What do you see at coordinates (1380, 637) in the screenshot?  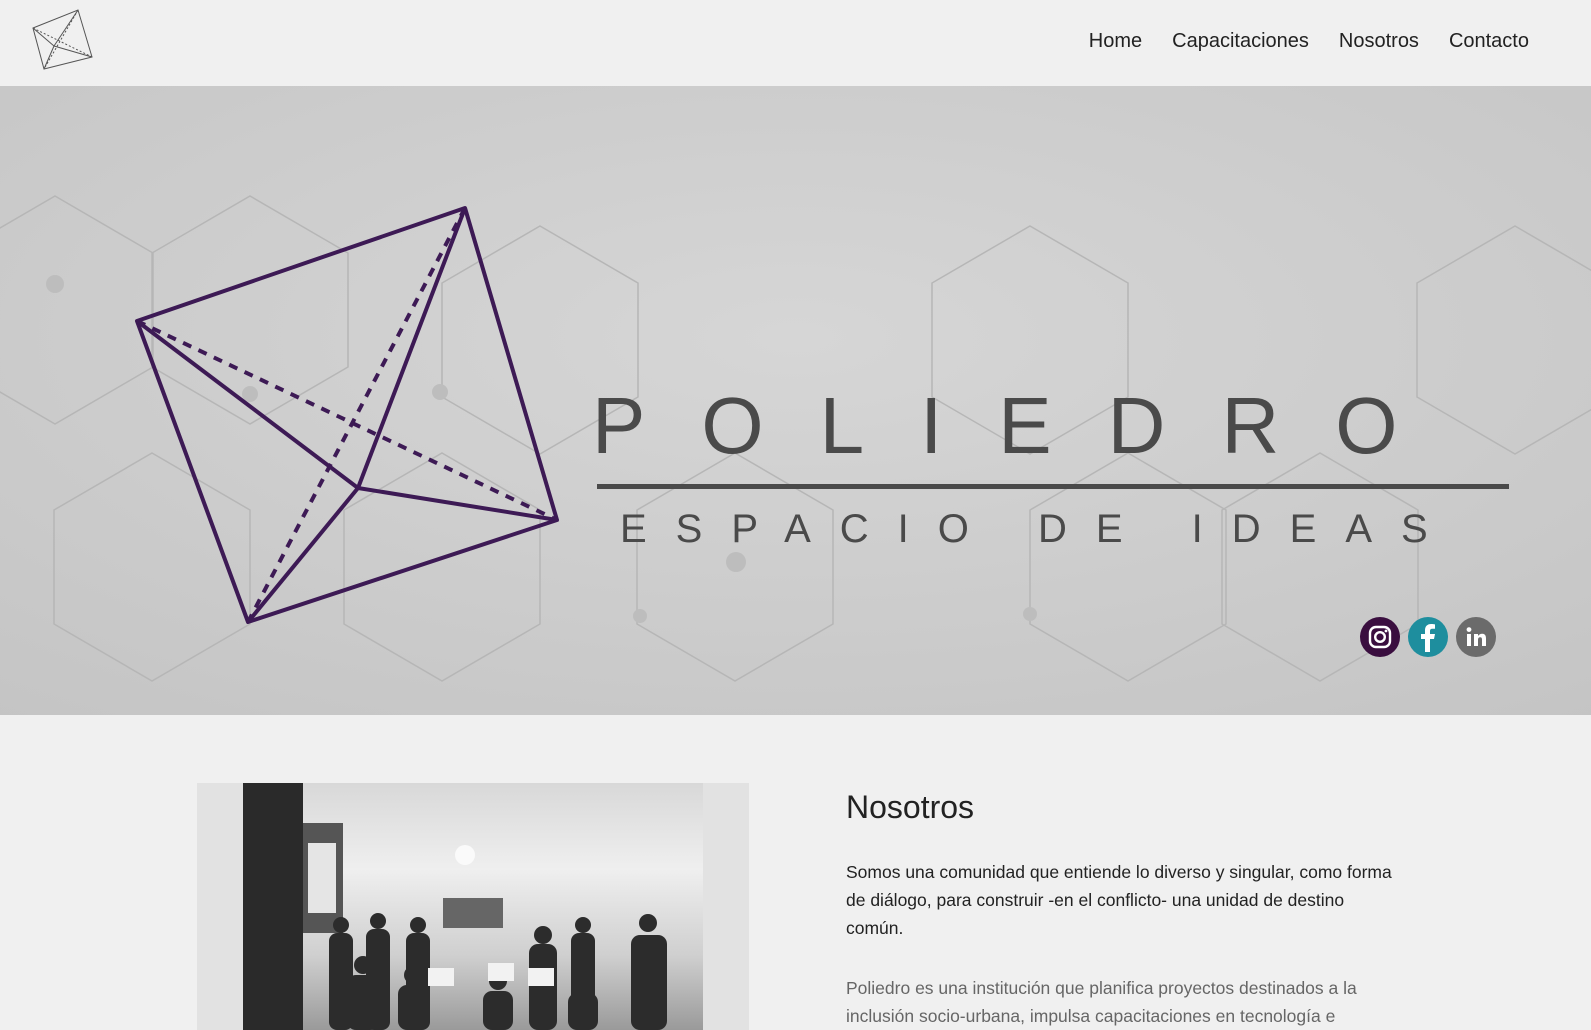 I see `instagram-icon` at bounding box center [1380, 637].